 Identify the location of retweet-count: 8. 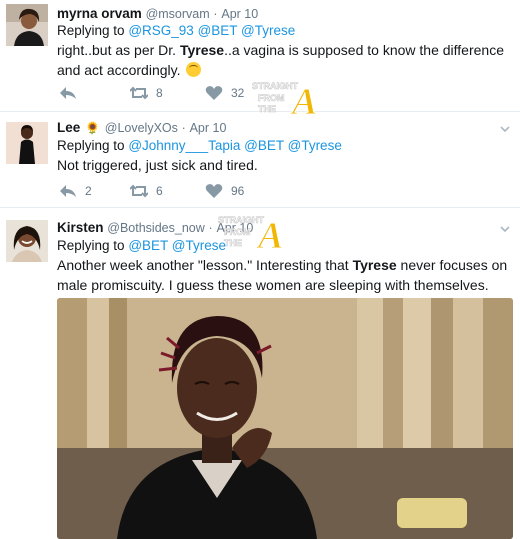
(159, 93).